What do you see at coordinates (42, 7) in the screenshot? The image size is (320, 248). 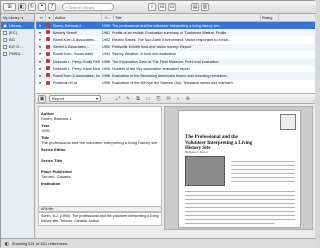 I see `insert-citation-icon: ❝` at bounding box center [42, 7].